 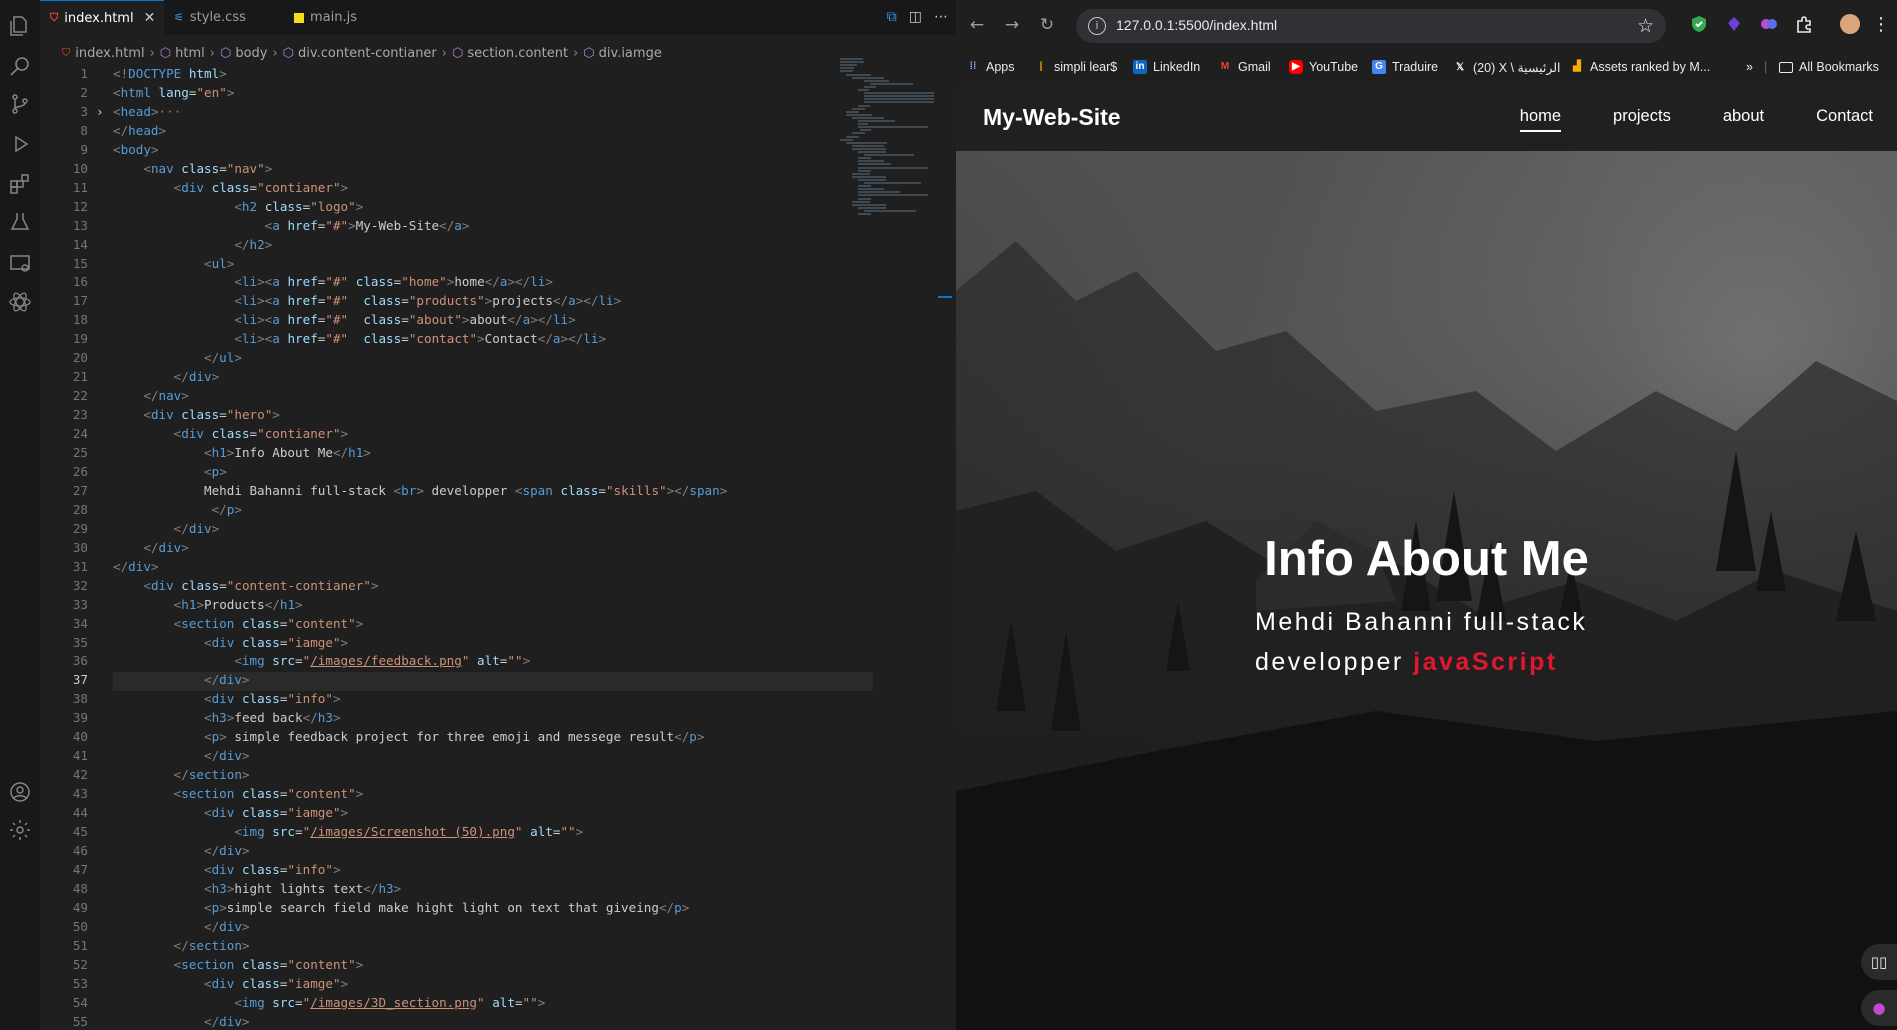 What do you see at coordinates (20, 66) in the screenshot?
I see `search-icon` at bounding box center [20, 66].